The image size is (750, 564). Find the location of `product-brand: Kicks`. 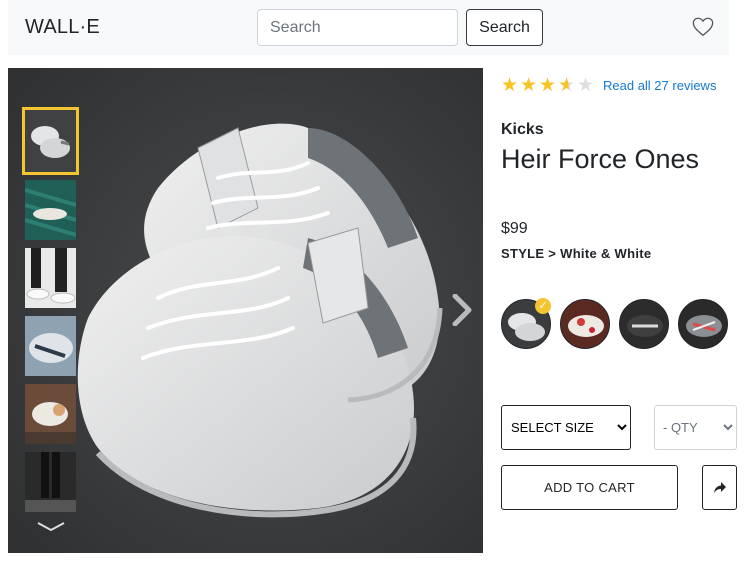

product-brand: Kicks is located at coordinates (522, 129).